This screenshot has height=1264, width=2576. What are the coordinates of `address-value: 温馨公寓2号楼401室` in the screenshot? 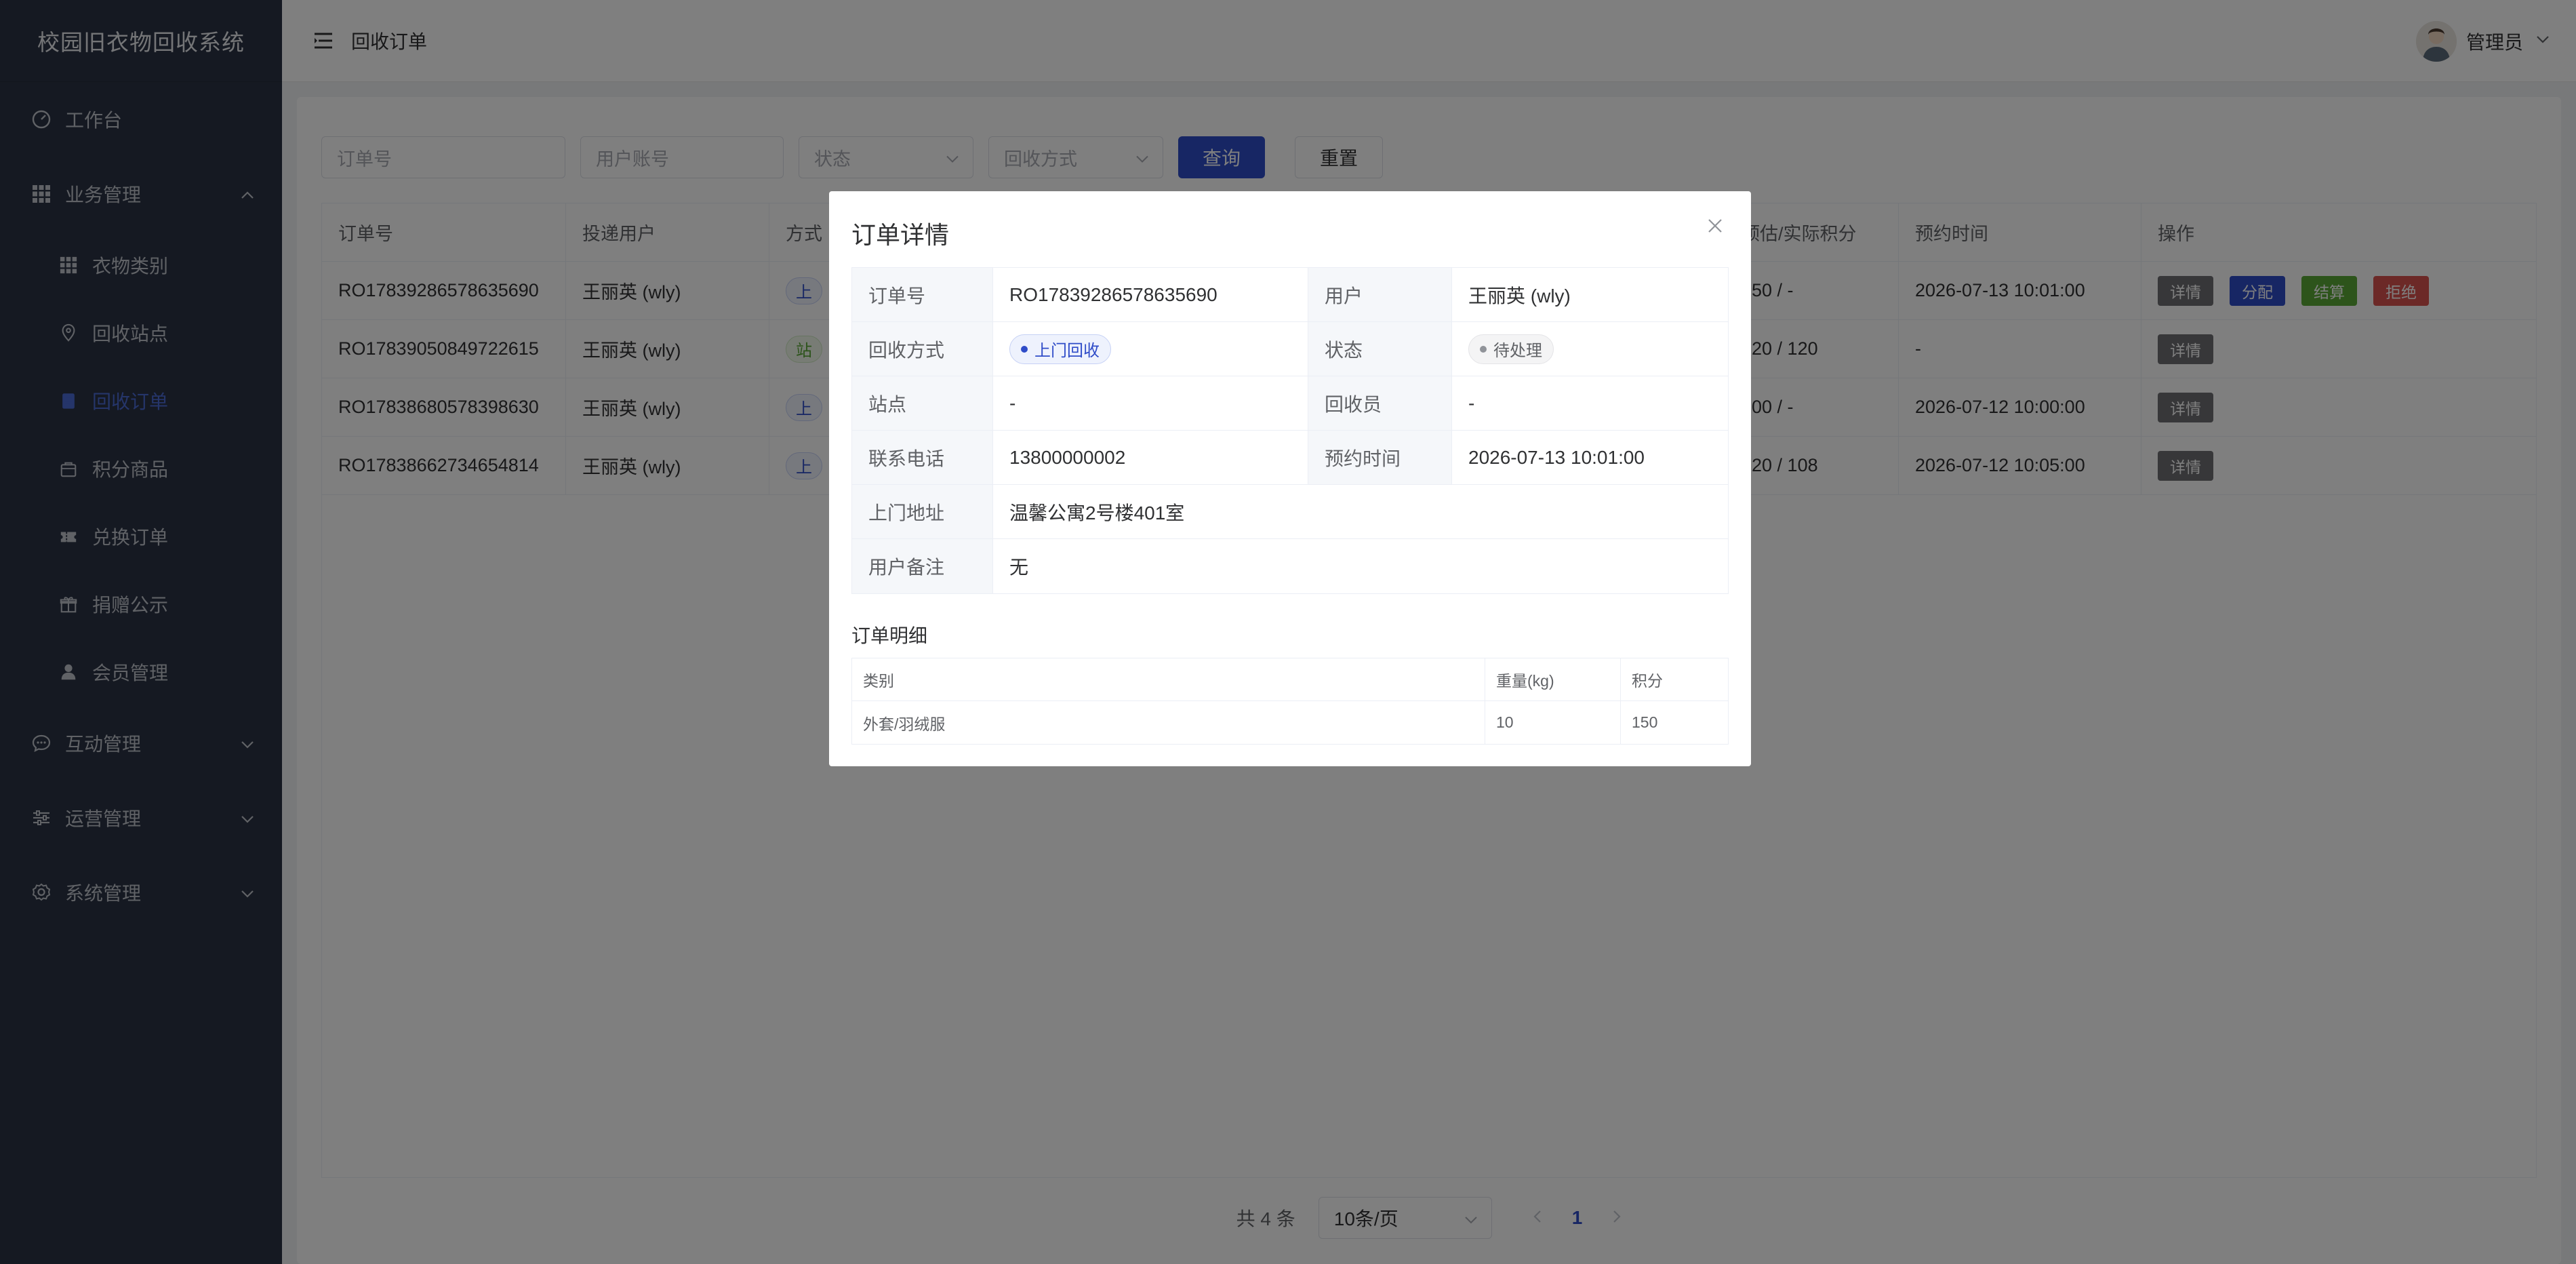 It's located at (1097, 513).